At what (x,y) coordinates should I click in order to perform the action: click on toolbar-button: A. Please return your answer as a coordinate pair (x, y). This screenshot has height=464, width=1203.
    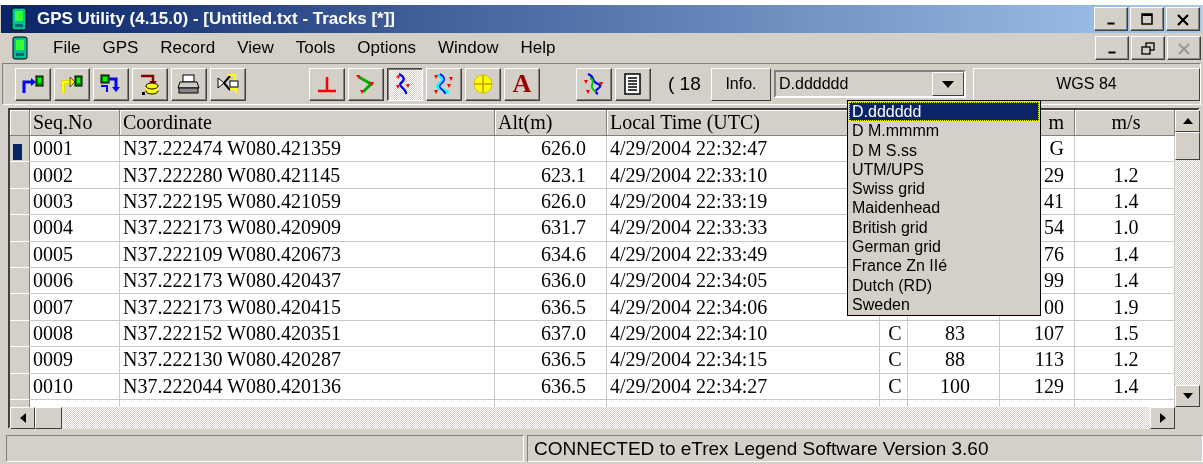
    Looking at the image, I should click on (522, 84).